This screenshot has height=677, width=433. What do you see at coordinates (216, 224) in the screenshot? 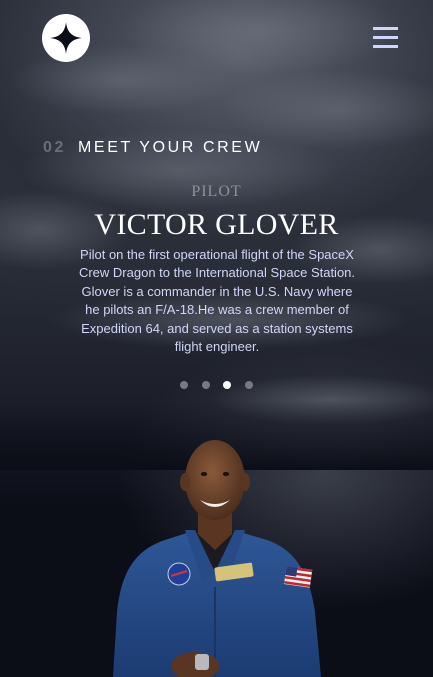
I see `crew-name: VICTOR GLOVER` at bounding box center [216, 224].